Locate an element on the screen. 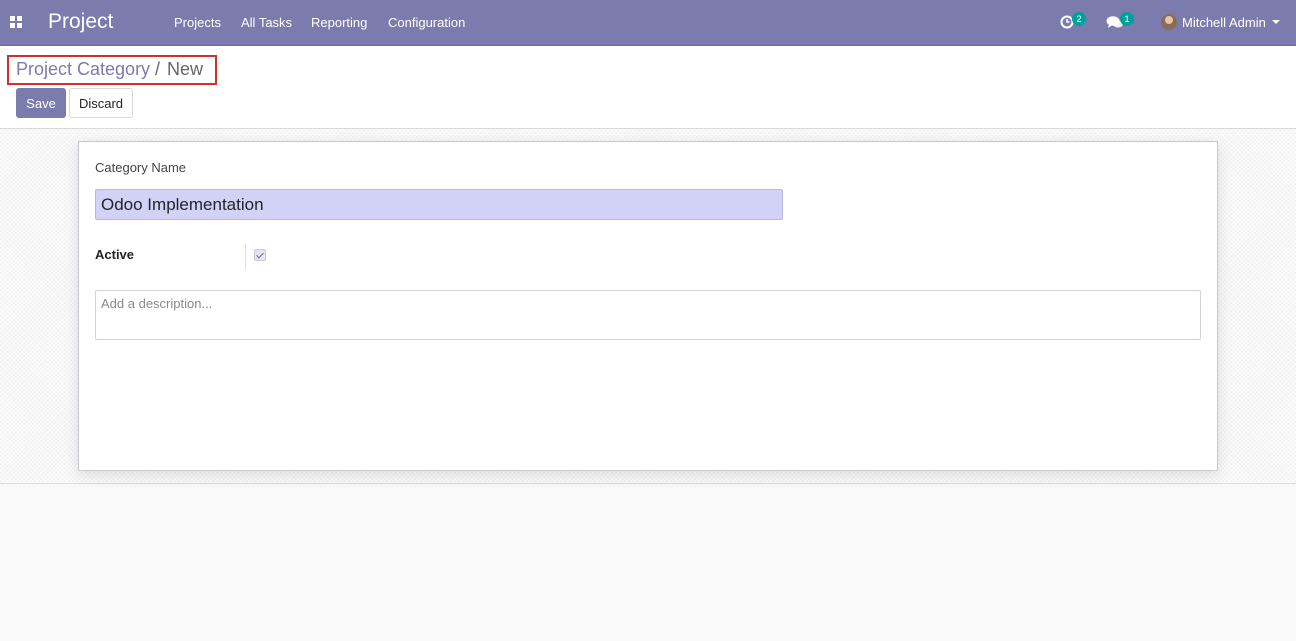 Image resolution: width=1296 pixels, height=641 pixels. active-label: Active is located at coordinates (115, 254).